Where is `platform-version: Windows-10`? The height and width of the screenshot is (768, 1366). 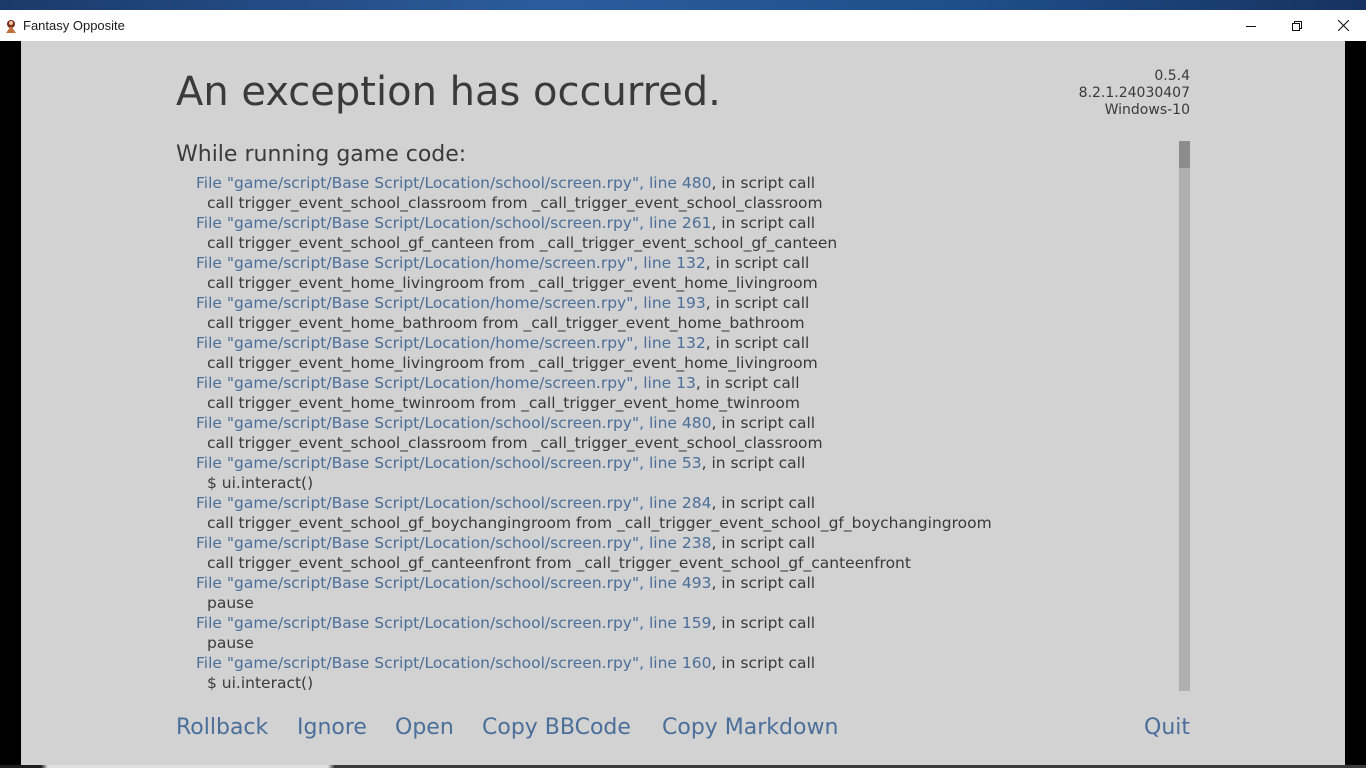 platform-version: Windows-10 is located at coordinates (1147, 110).